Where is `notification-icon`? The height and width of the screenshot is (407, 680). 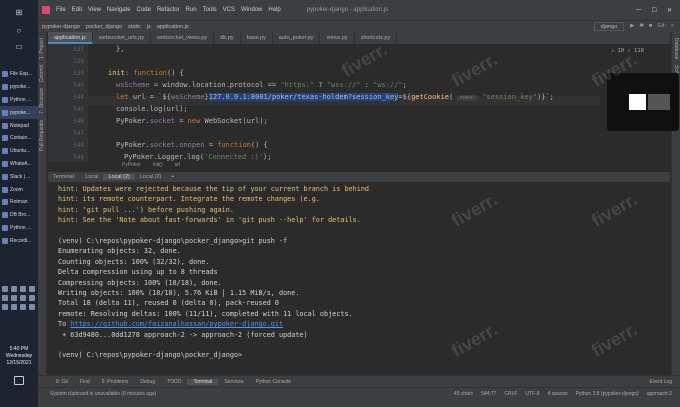 notification-icon is located at coordinates (19, 380).